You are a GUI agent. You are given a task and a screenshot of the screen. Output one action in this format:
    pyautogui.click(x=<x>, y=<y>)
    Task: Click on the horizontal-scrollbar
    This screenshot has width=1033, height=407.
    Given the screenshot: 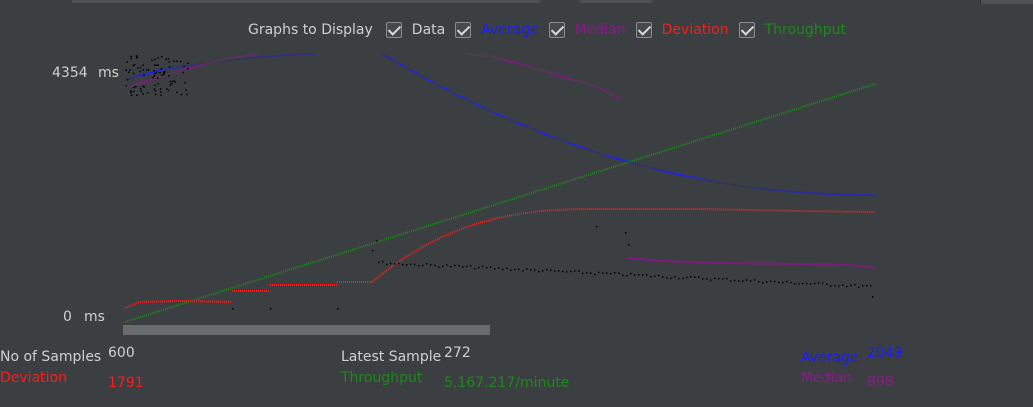 What is the action you would take?
    pyautogui.click(x=306, y=330)
    